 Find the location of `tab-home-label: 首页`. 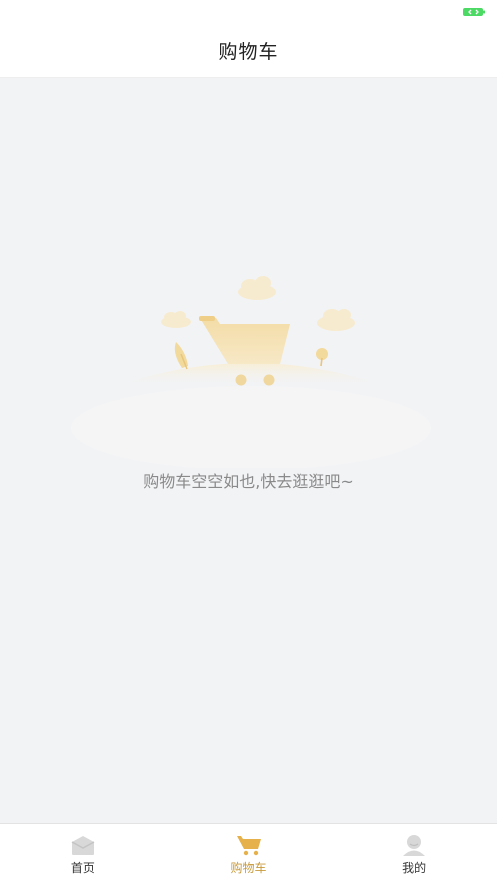

tab-home-label: 首页 is located at coordinates (82, 868).